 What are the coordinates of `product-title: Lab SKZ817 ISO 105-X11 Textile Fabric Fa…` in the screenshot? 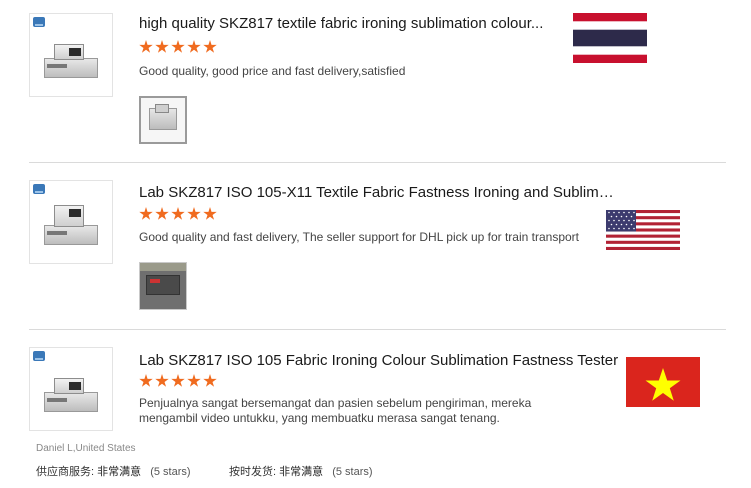 It's located at (379, 192).